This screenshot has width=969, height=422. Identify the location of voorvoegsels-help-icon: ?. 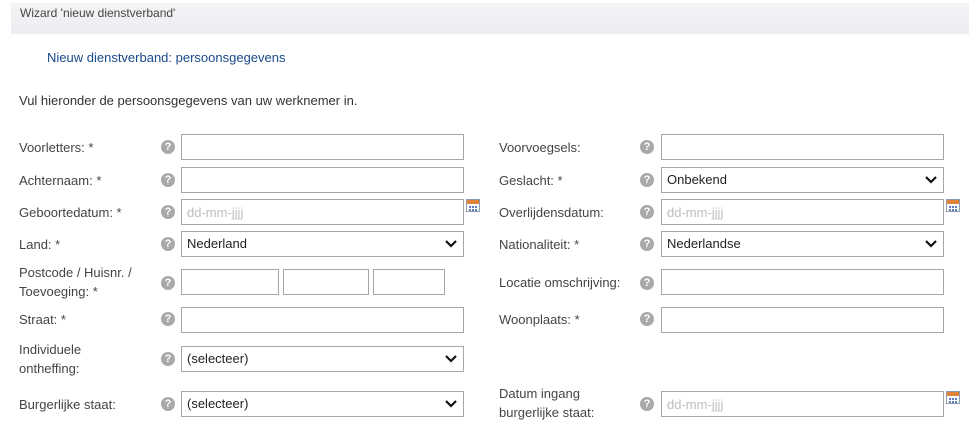
(647, 147).